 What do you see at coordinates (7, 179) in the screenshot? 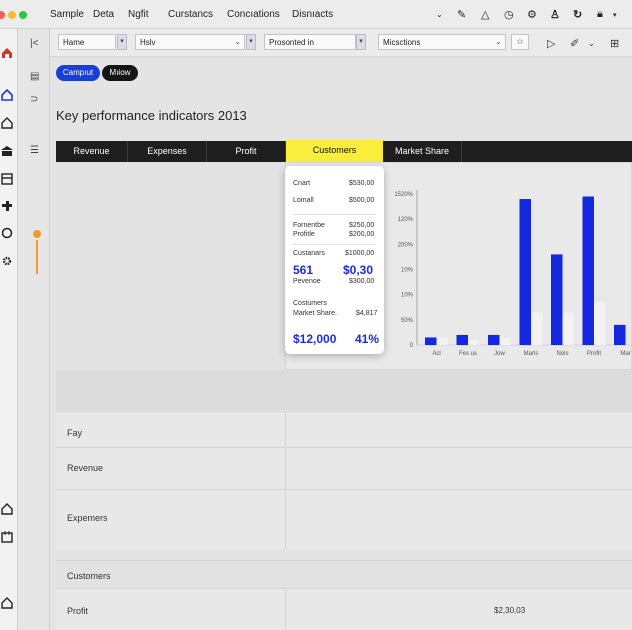
I see `window-icon` at bounding box center [7, 179].